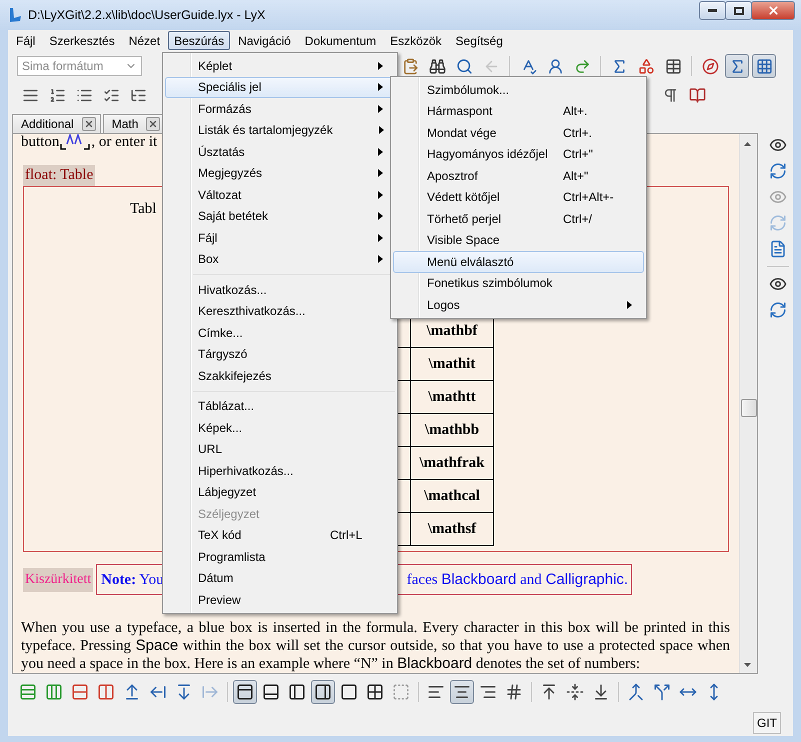  I want to click on menu-bar-item: Navigáció, so click(264, 40).